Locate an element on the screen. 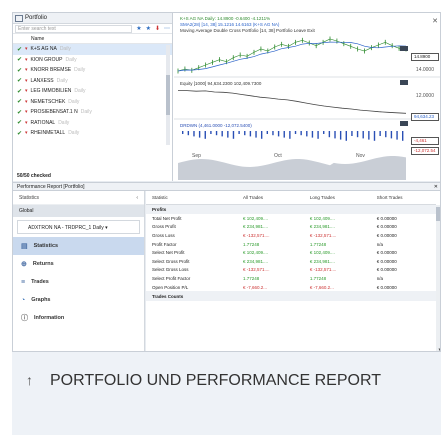 This screenshot has width=441, height=435. overview-area is located at coordinates (292, 168).